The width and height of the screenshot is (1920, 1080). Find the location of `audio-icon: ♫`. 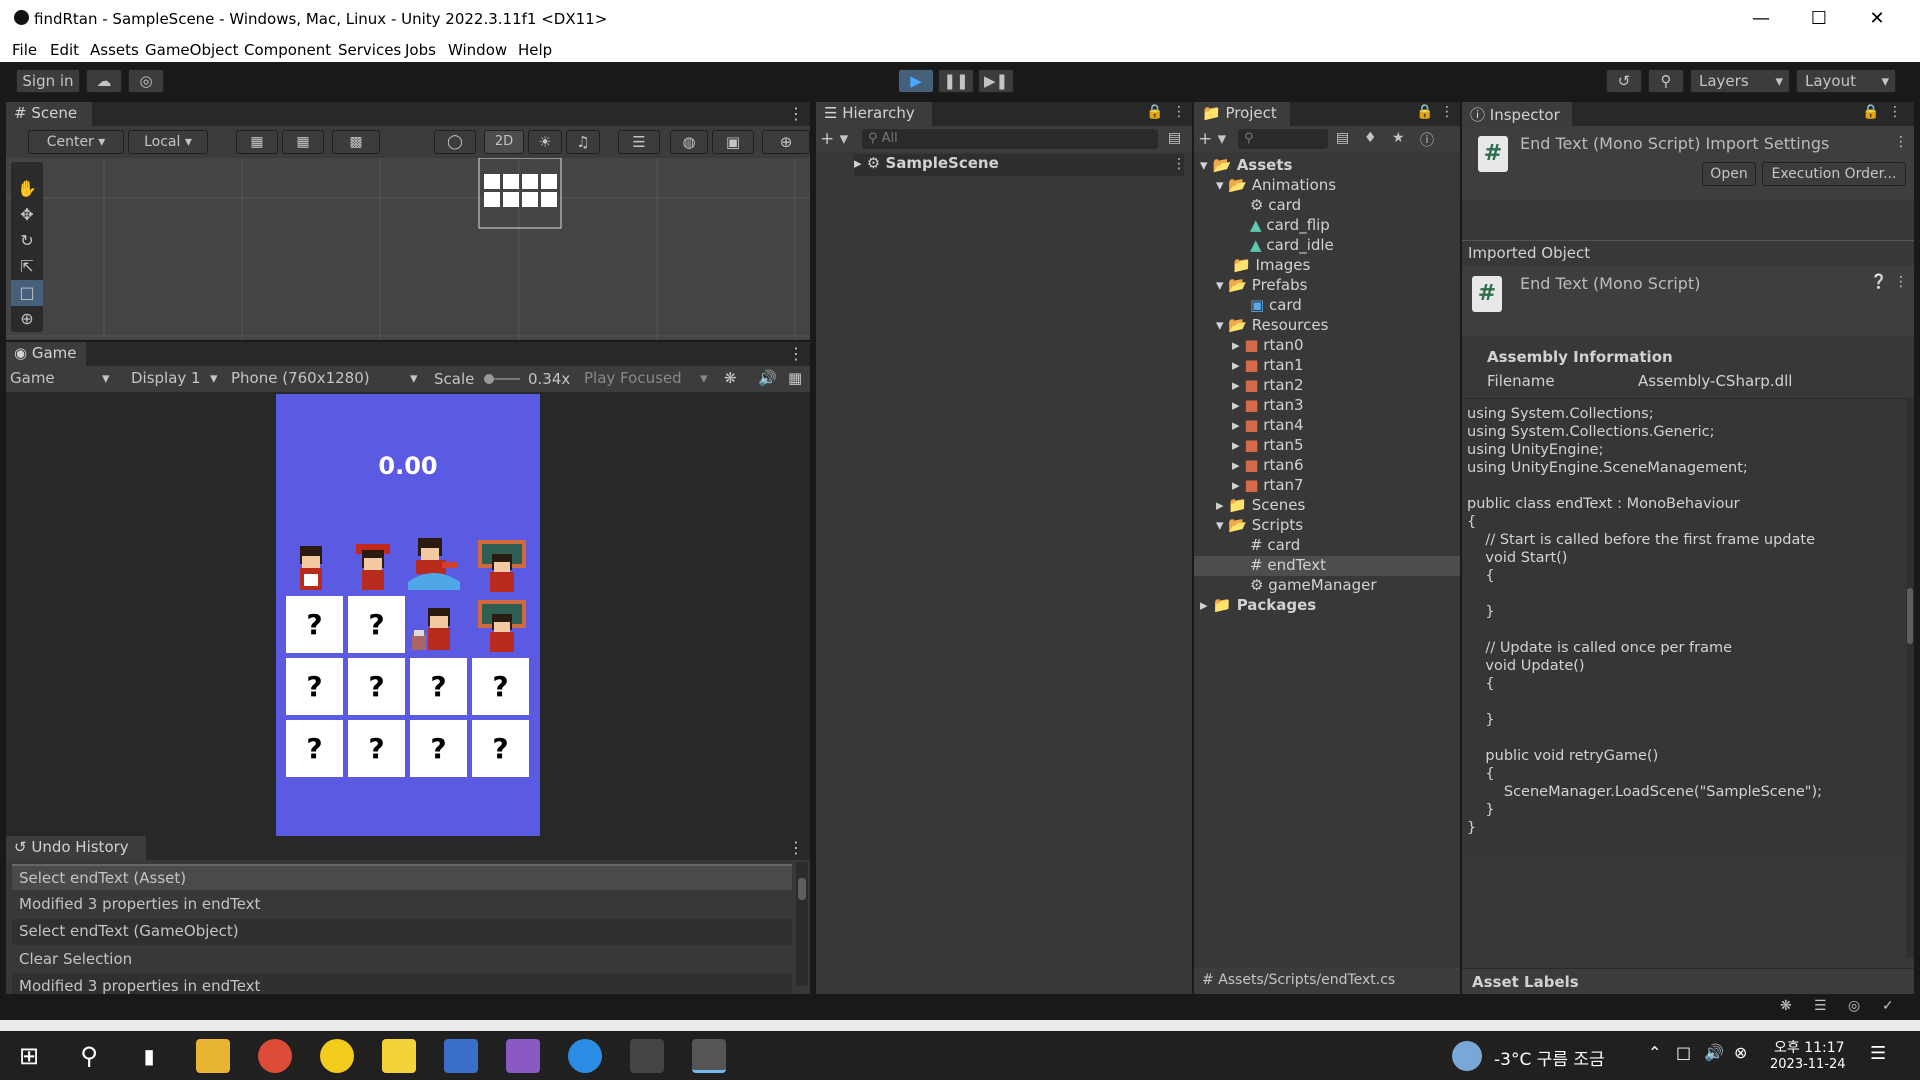

audio-icon: ♫ is located at coordinates (583, 142).